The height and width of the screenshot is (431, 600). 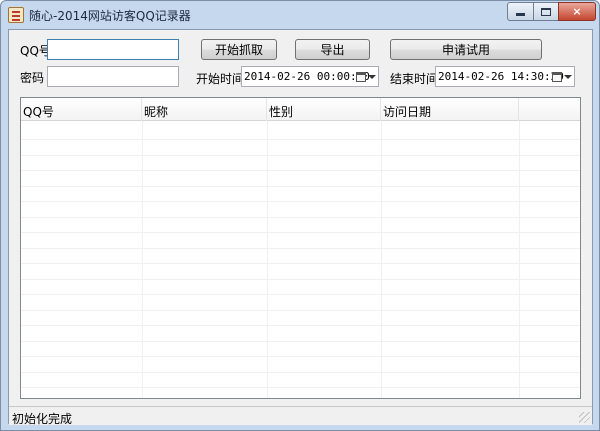 I want to click on start-time-value: 2014-02-26 00:00:00, so click(x=307, y=76).